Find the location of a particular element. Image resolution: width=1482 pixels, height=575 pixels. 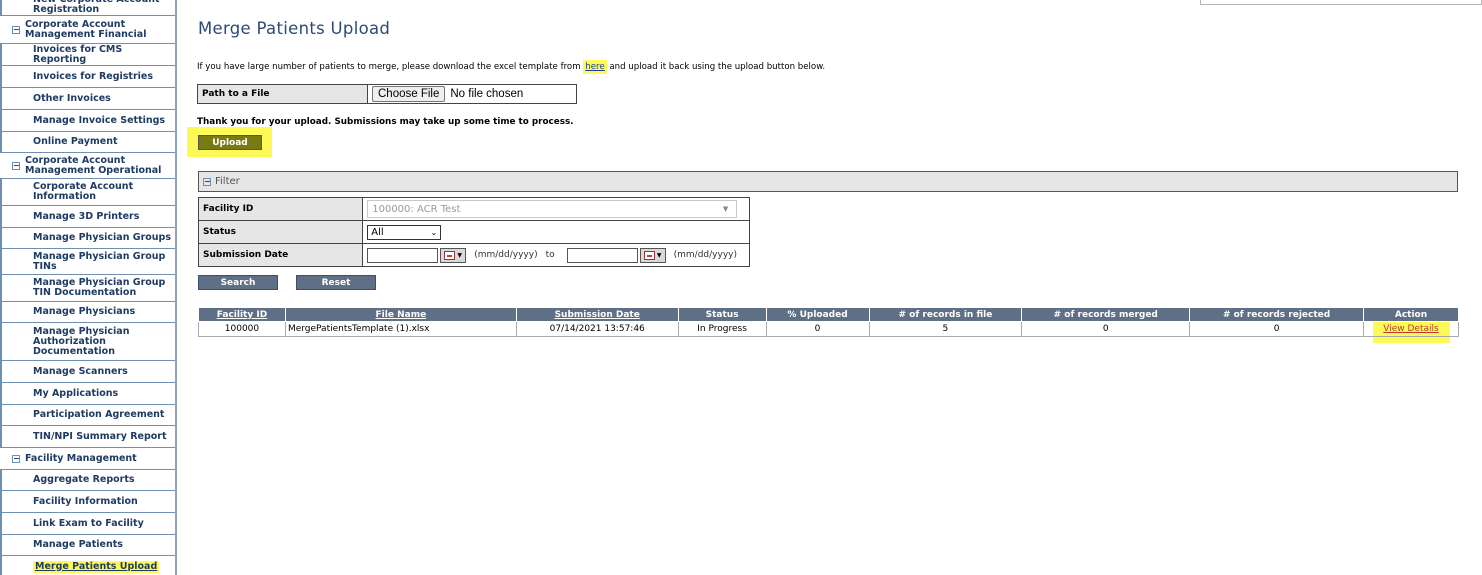

sidebar-item-facility-information: Facility Information is located at coordinates (87, 502).